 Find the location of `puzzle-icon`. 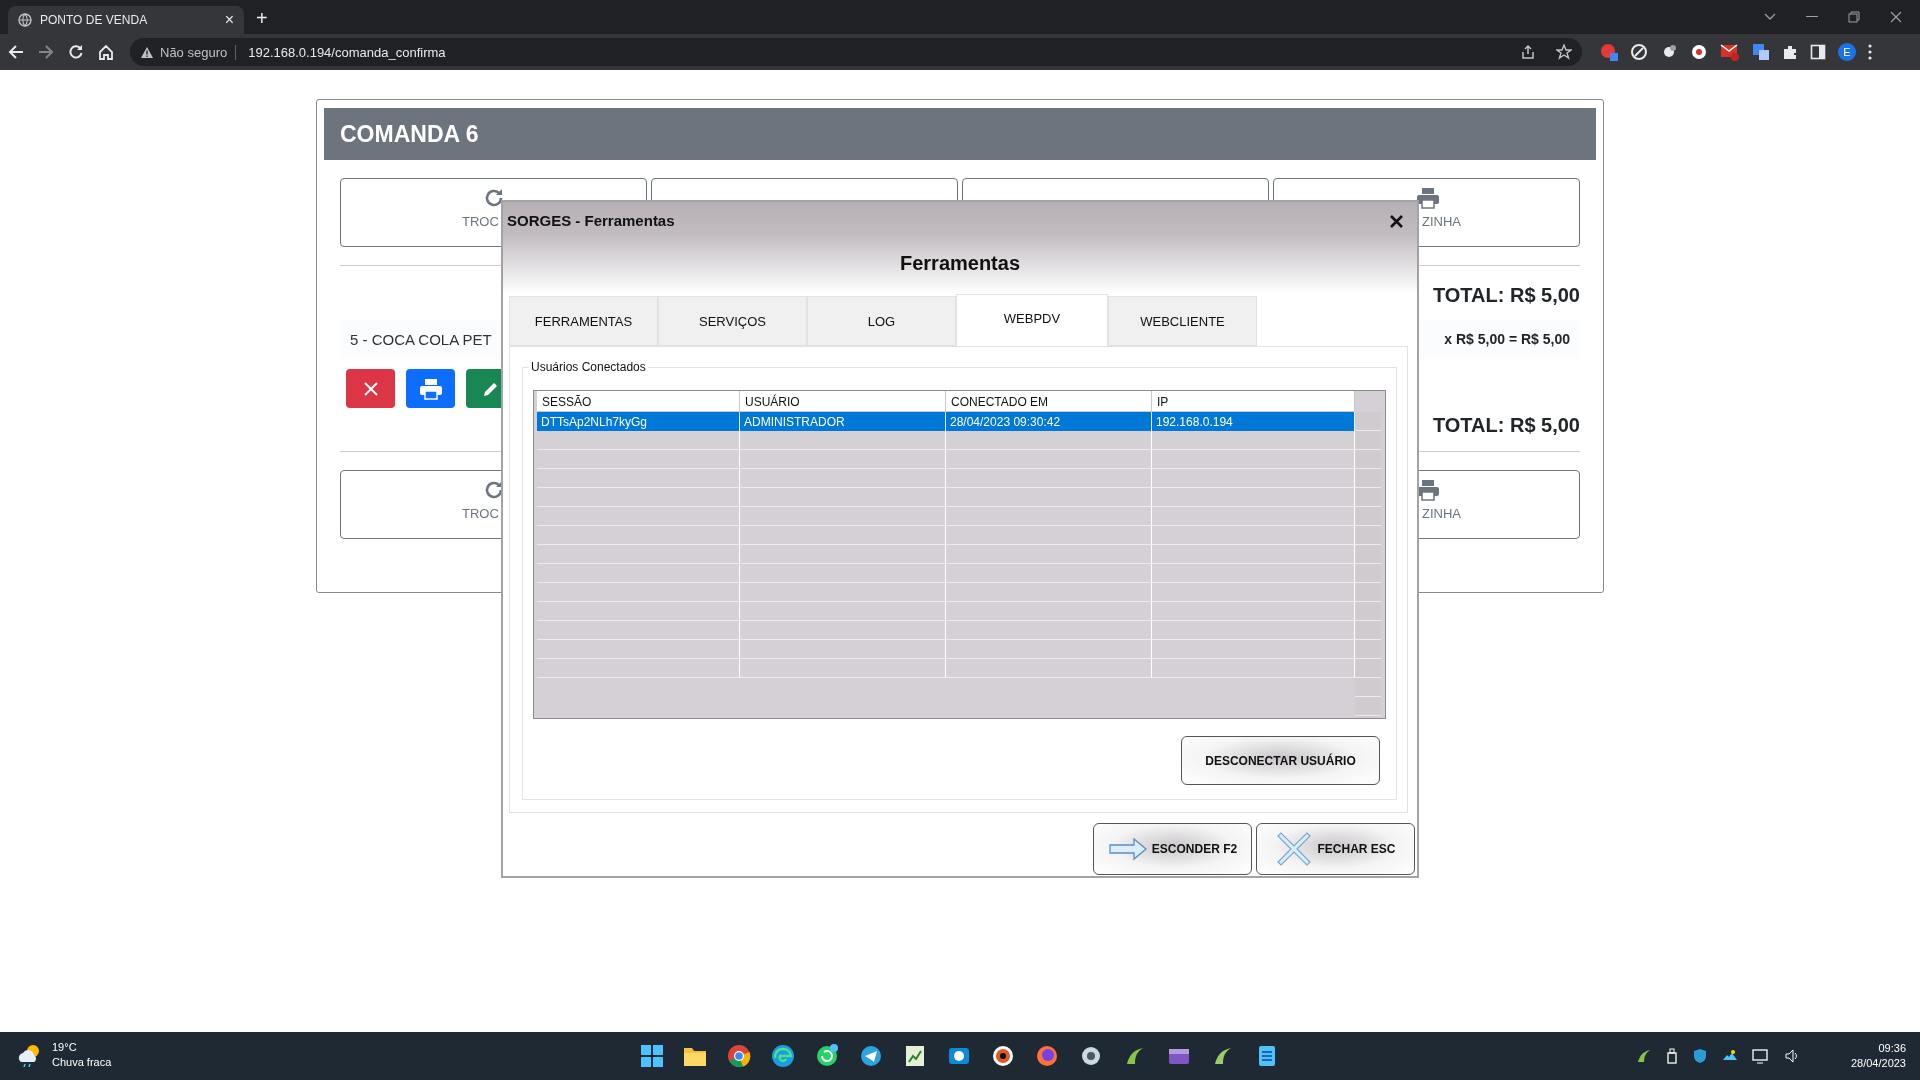

puzzle-icon is located at coordinates (1790, 52).